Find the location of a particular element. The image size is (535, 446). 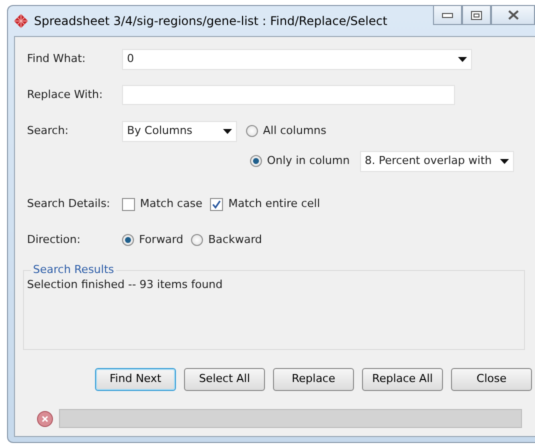

window-title: Spreadsheet 3/4/sig-regions/gene-list : Find/Replace/Select is located at coordinates (211, 21).